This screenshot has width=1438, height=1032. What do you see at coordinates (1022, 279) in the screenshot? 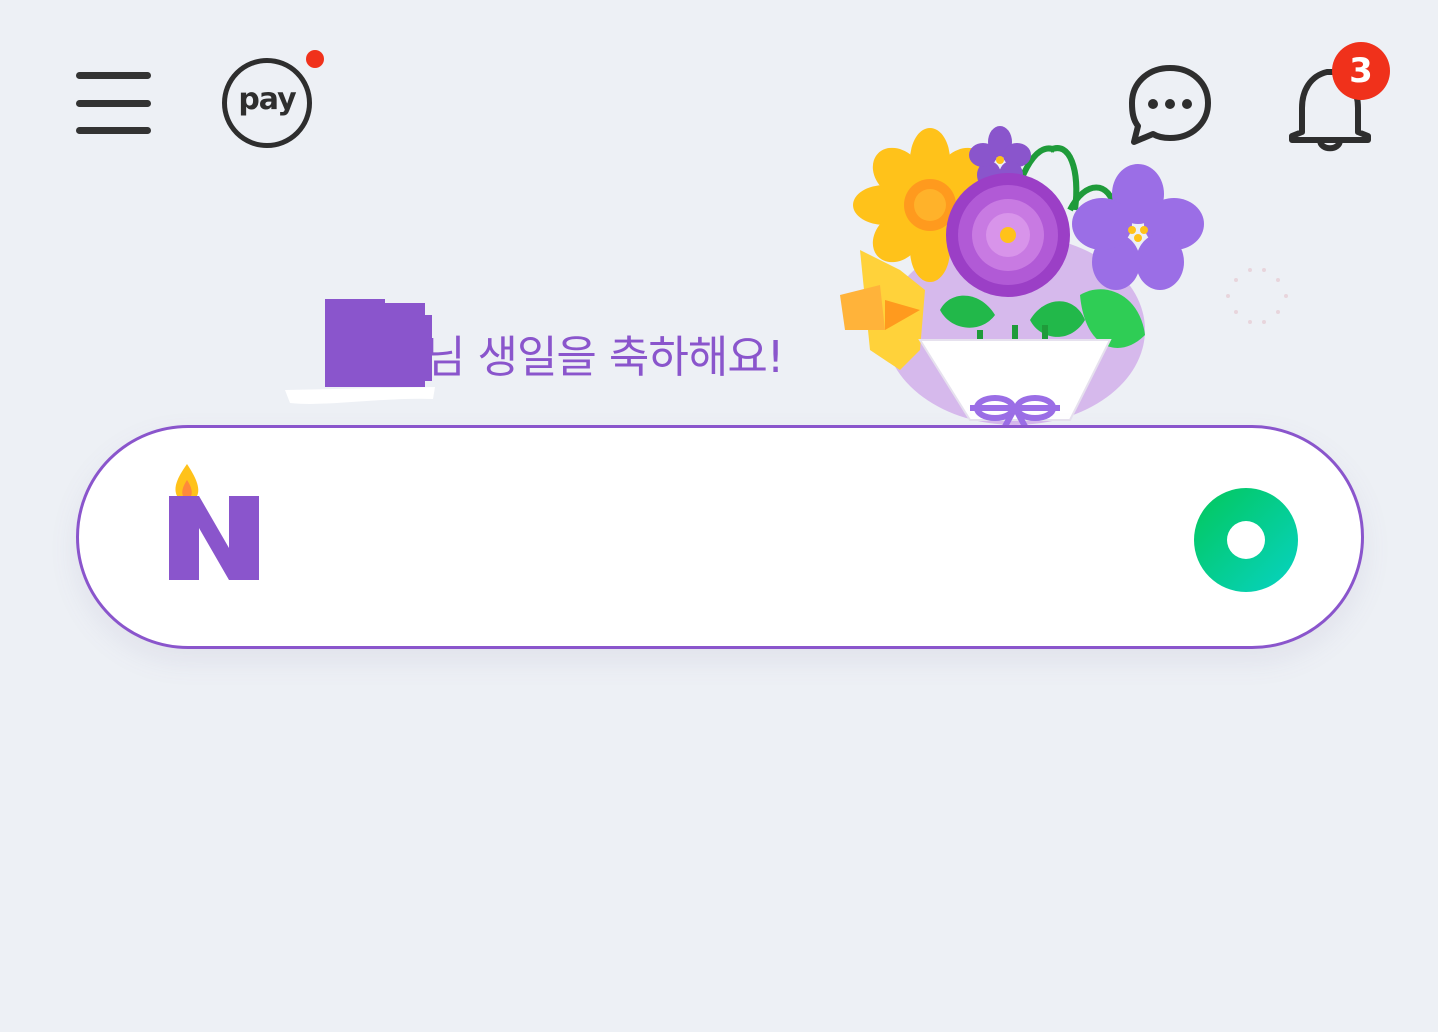
I see `birthday-bouquet-illustration` at bounding box center [1022, 279].